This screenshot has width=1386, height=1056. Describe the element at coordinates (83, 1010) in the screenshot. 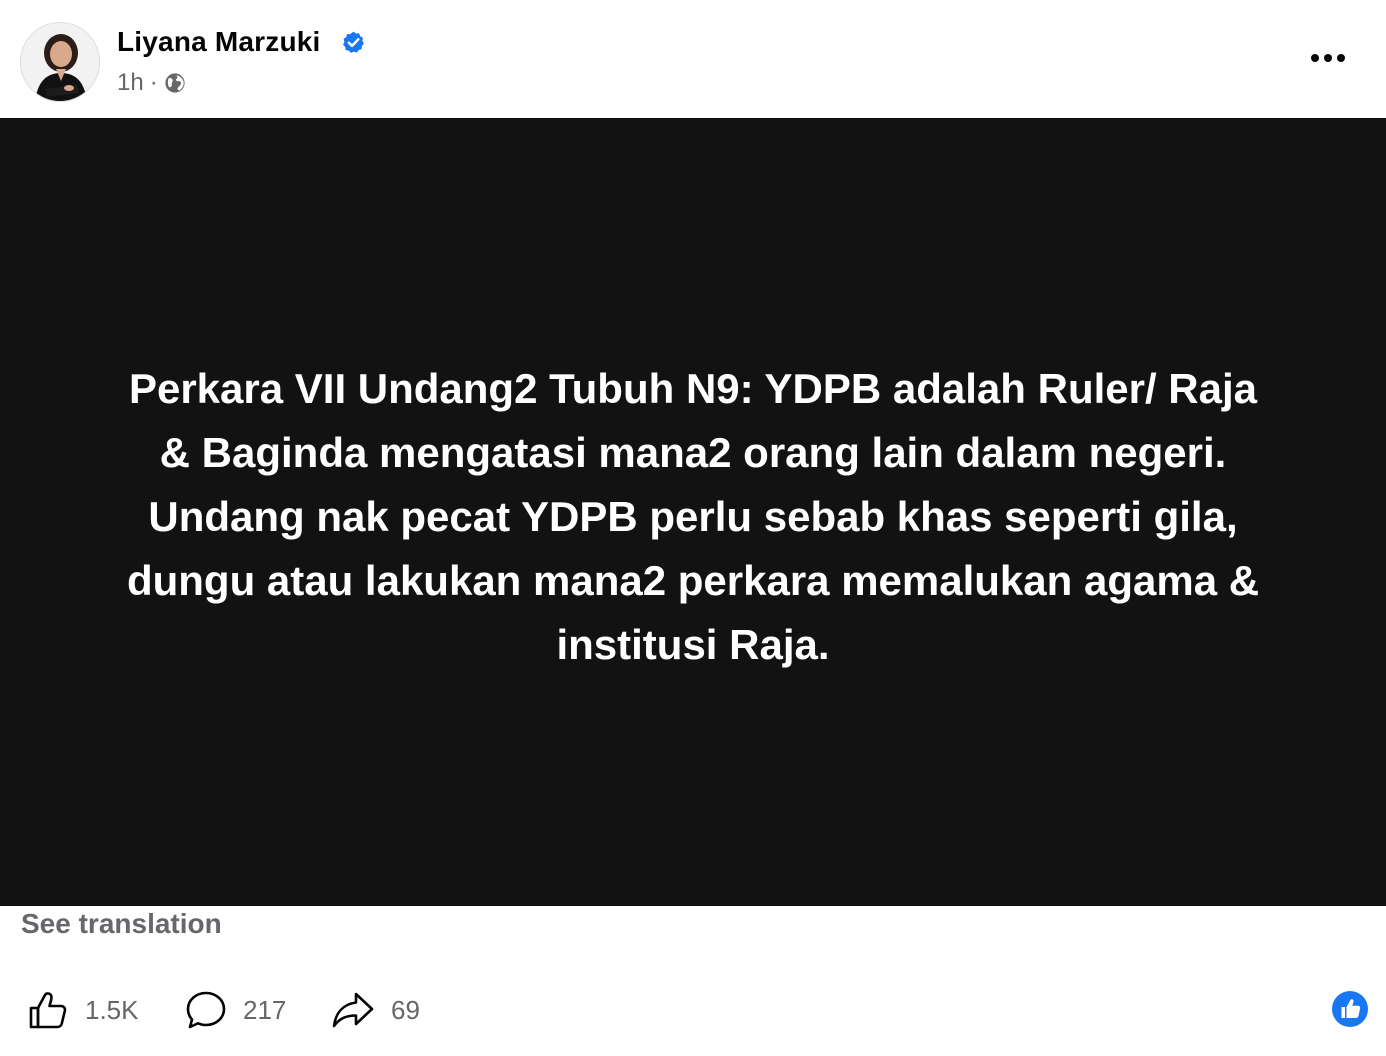

I see `like-button: 1.5K` at that location.